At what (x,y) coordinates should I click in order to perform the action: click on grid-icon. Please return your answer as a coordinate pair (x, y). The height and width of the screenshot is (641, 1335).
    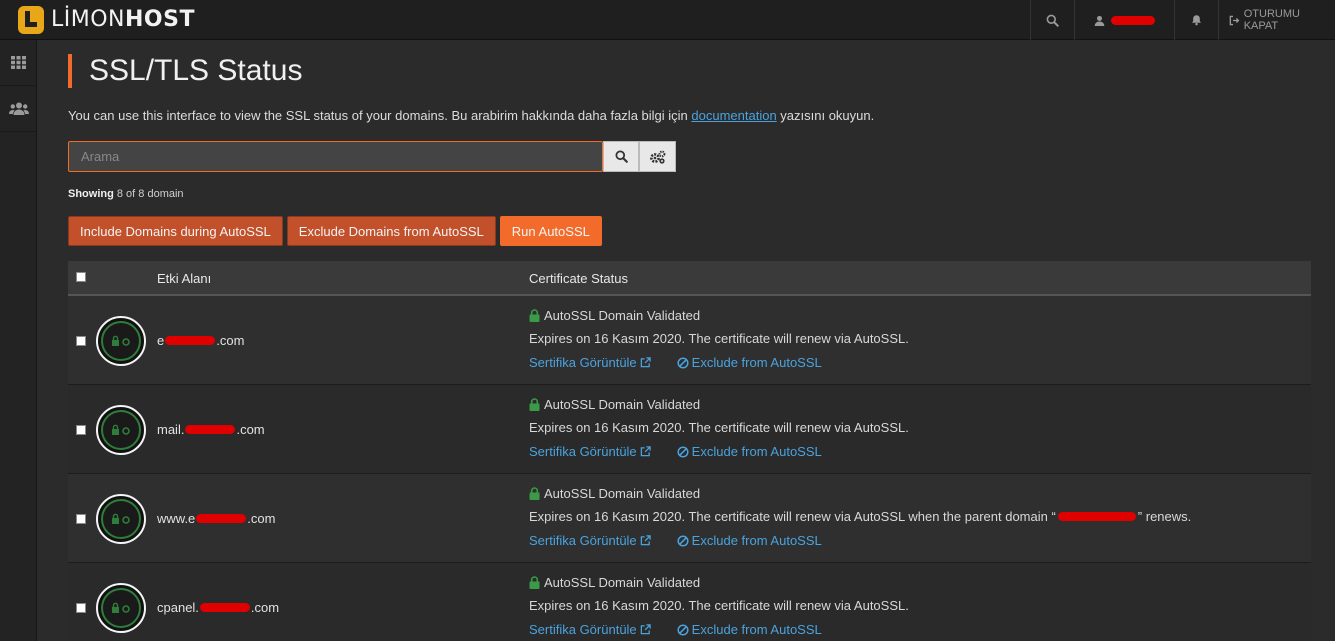
    Looking at the image, I should click on (18, 62).